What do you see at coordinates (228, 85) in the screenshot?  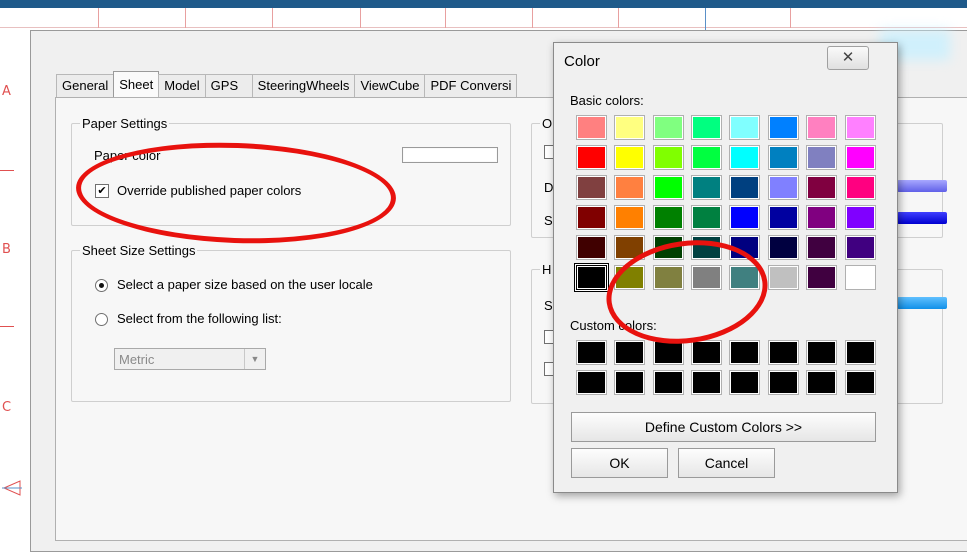 I see `tab-gps: GPS` at bounding box center [228, 85].